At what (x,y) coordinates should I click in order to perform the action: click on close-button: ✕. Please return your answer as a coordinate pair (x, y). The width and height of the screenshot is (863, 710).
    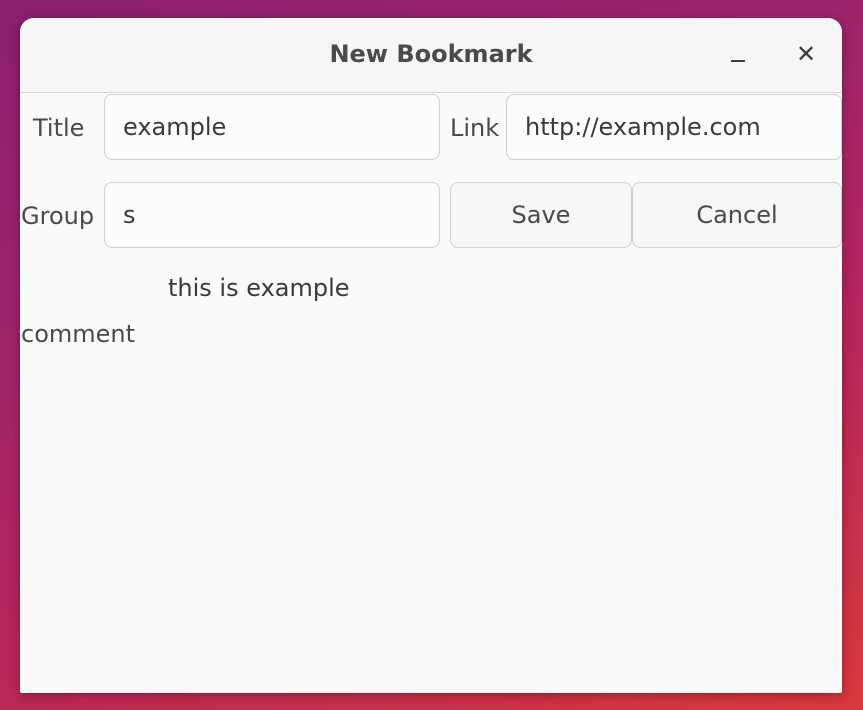
    Looking at the image, I should click on (806, 54).